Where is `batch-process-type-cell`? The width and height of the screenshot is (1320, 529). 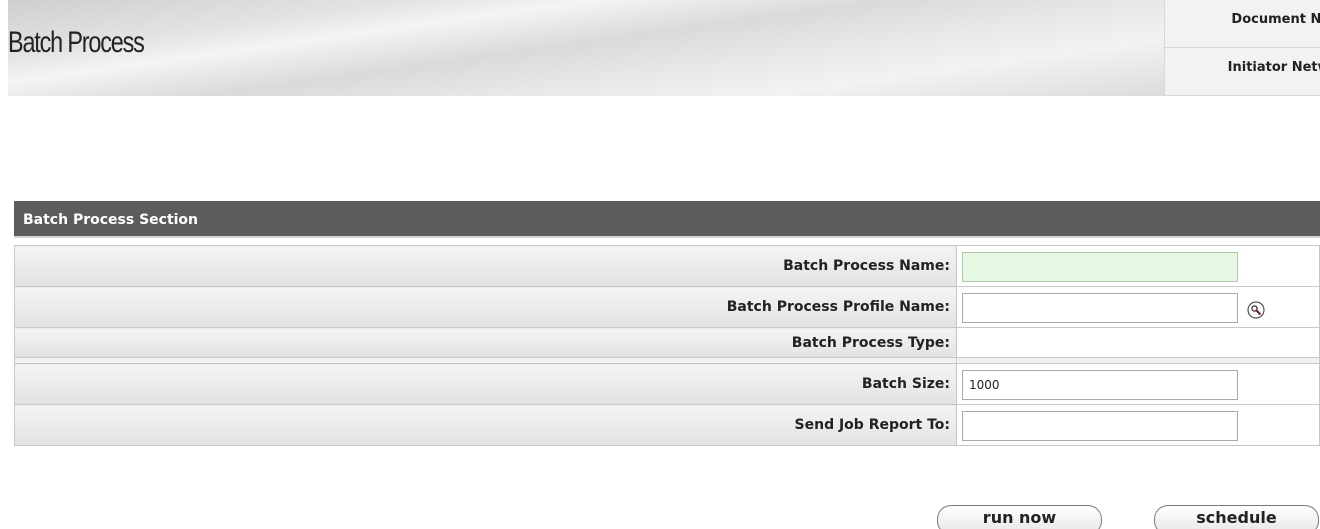 batch-process-type-cell is located at coordinates (1138, 342).